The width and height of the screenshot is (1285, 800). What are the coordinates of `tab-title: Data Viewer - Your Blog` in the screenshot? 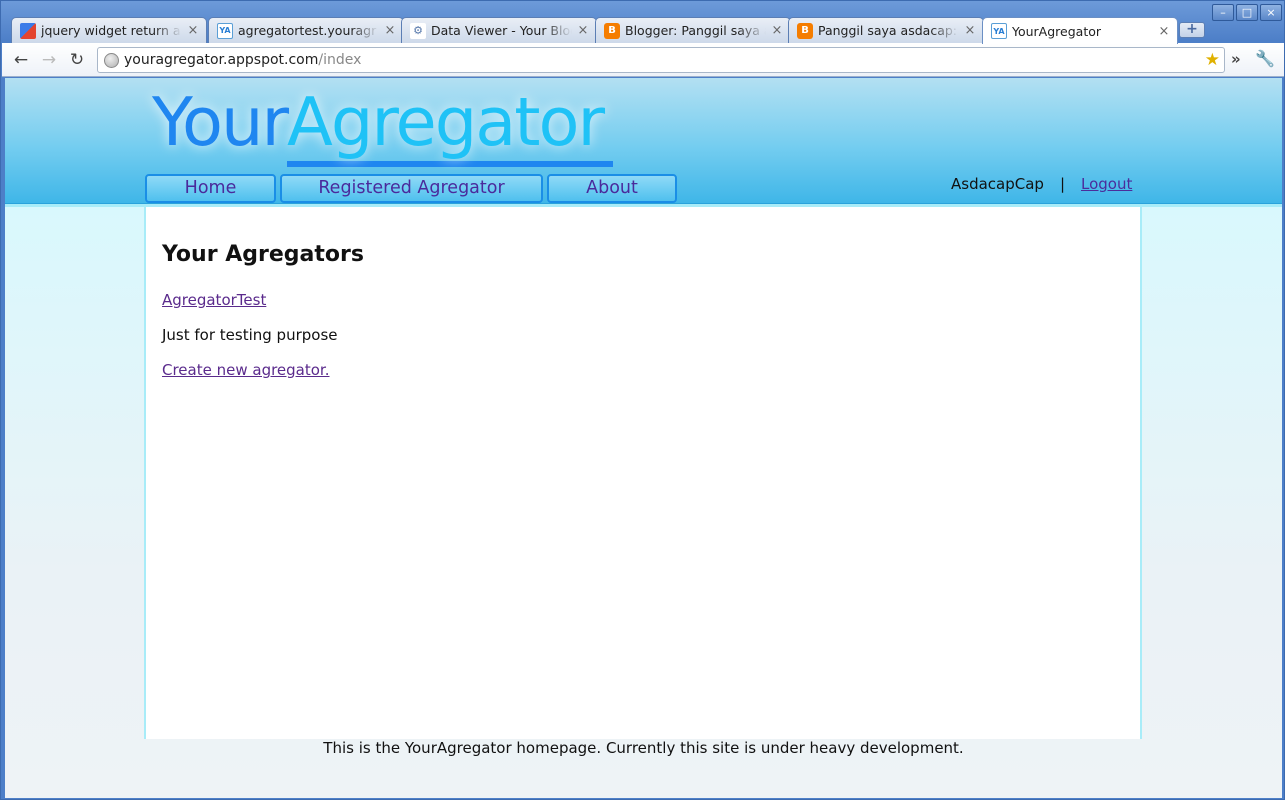 It's located at (501, 30).